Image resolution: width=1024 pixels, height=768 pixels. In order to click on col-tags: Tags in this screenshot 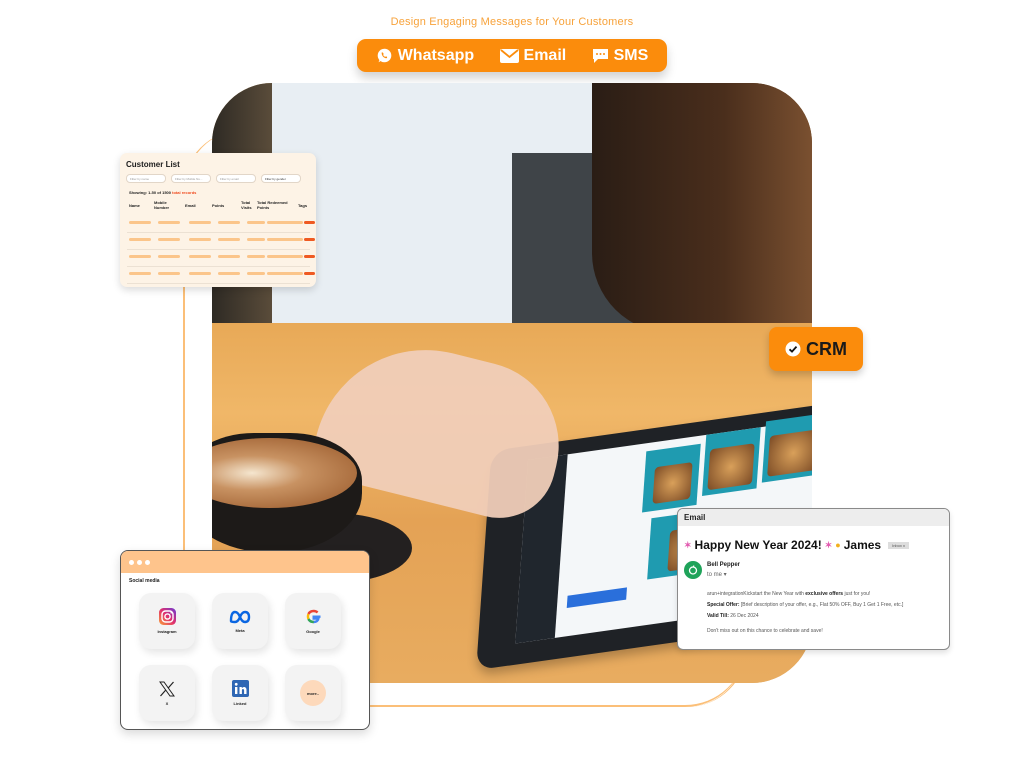, I will do `click(303, 205)`.